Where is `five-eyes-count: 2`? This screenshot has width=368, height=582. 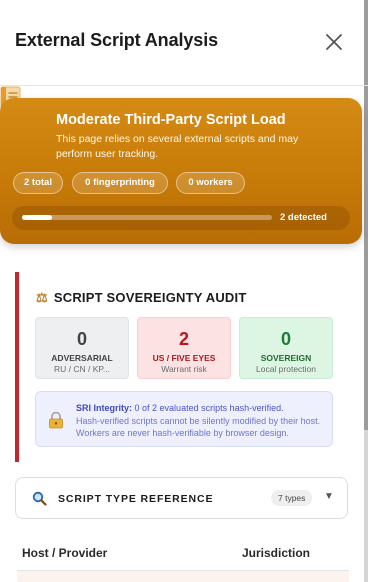 five-eyes-count: 2 is located at coordinates (183, 339).